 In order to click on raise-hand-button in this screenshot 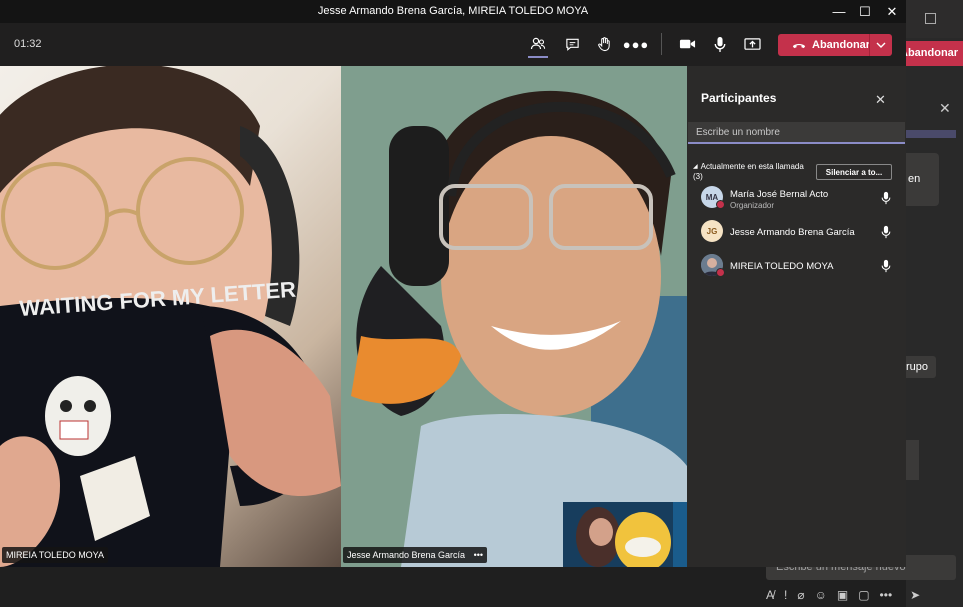, I will do `click(604, 44)`.